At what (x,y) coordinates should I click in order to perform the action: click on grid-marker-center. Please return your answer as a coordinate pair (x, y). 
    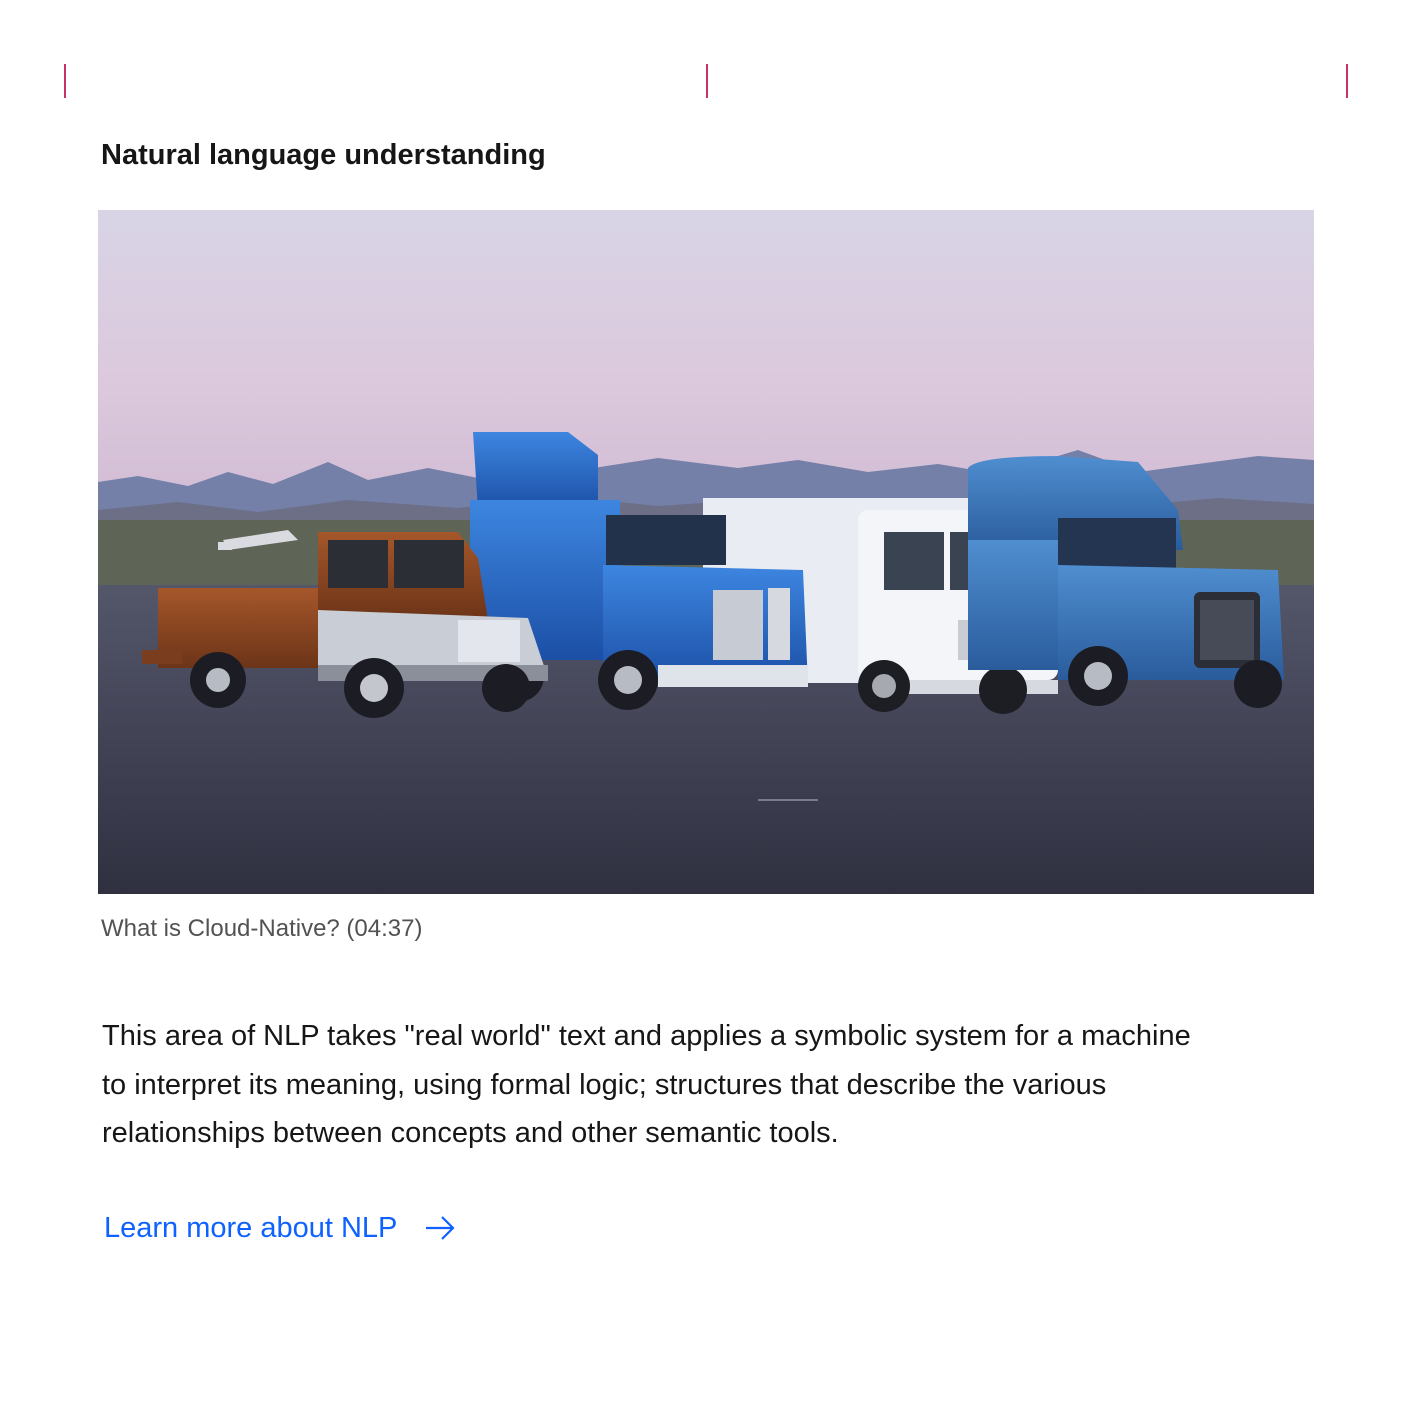
    Looking at the image, I should click on (707, 81).